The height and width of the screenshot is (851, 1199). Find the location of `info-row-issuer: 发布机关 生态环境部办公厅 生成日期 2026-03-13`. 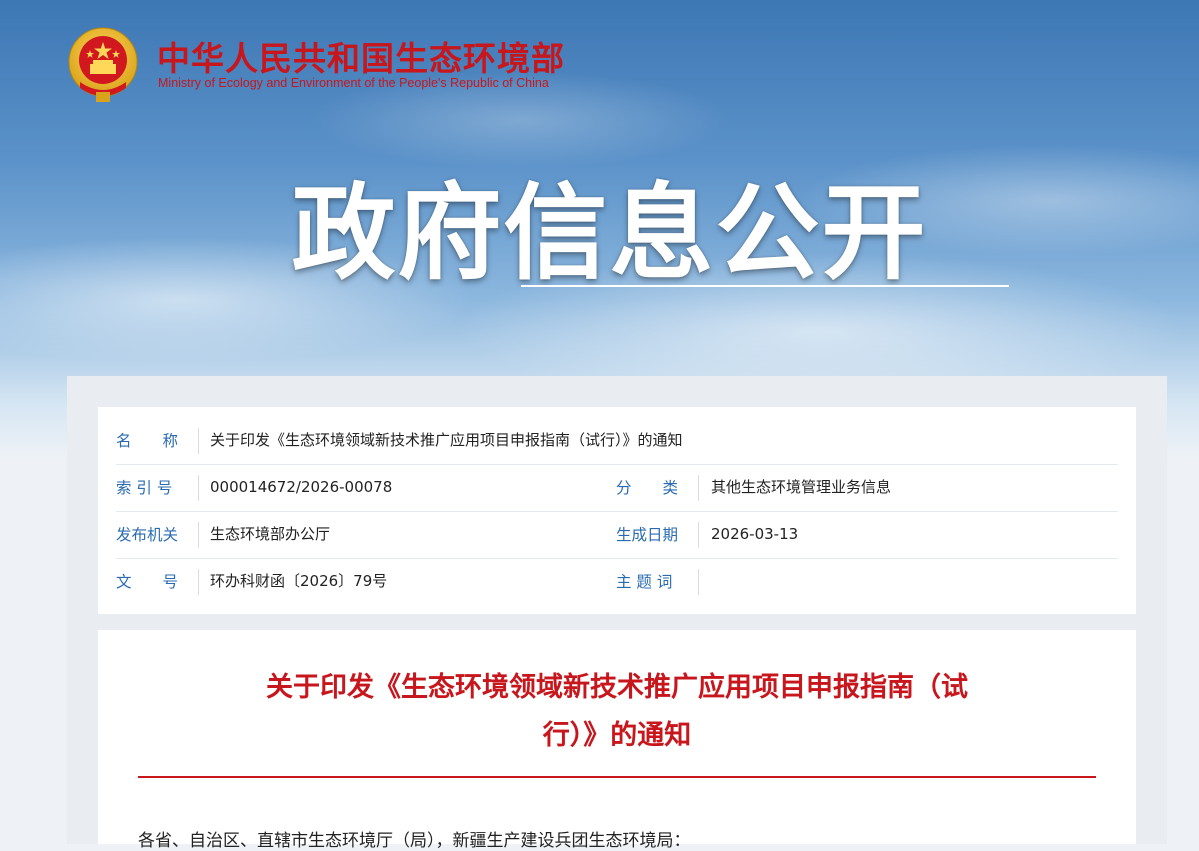

info-row-issuer: 发布机关 生态环境部办公厅 生成日期 2026-03-13 is located at coordinates (617, 535).